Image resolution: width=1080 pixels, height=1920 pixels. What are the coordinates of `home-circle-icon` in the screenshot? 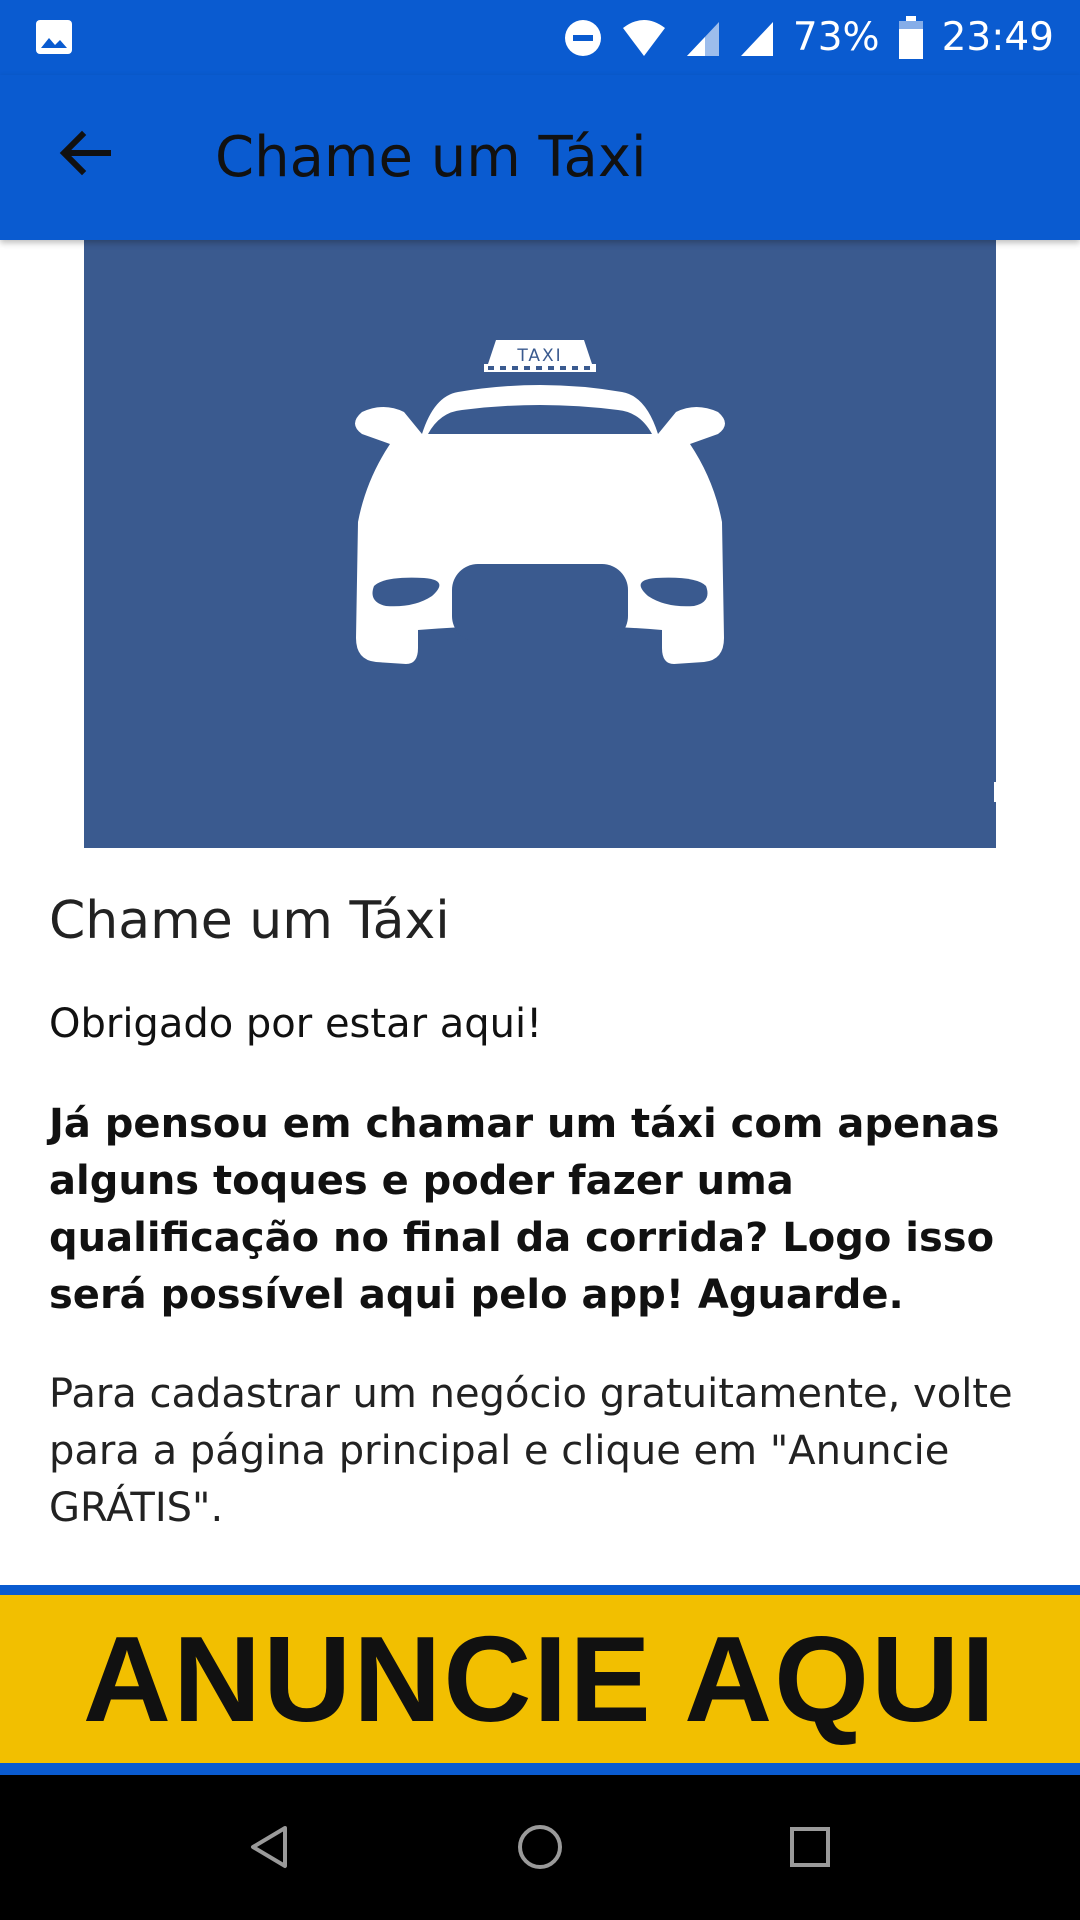 It's located at (540, 1847).